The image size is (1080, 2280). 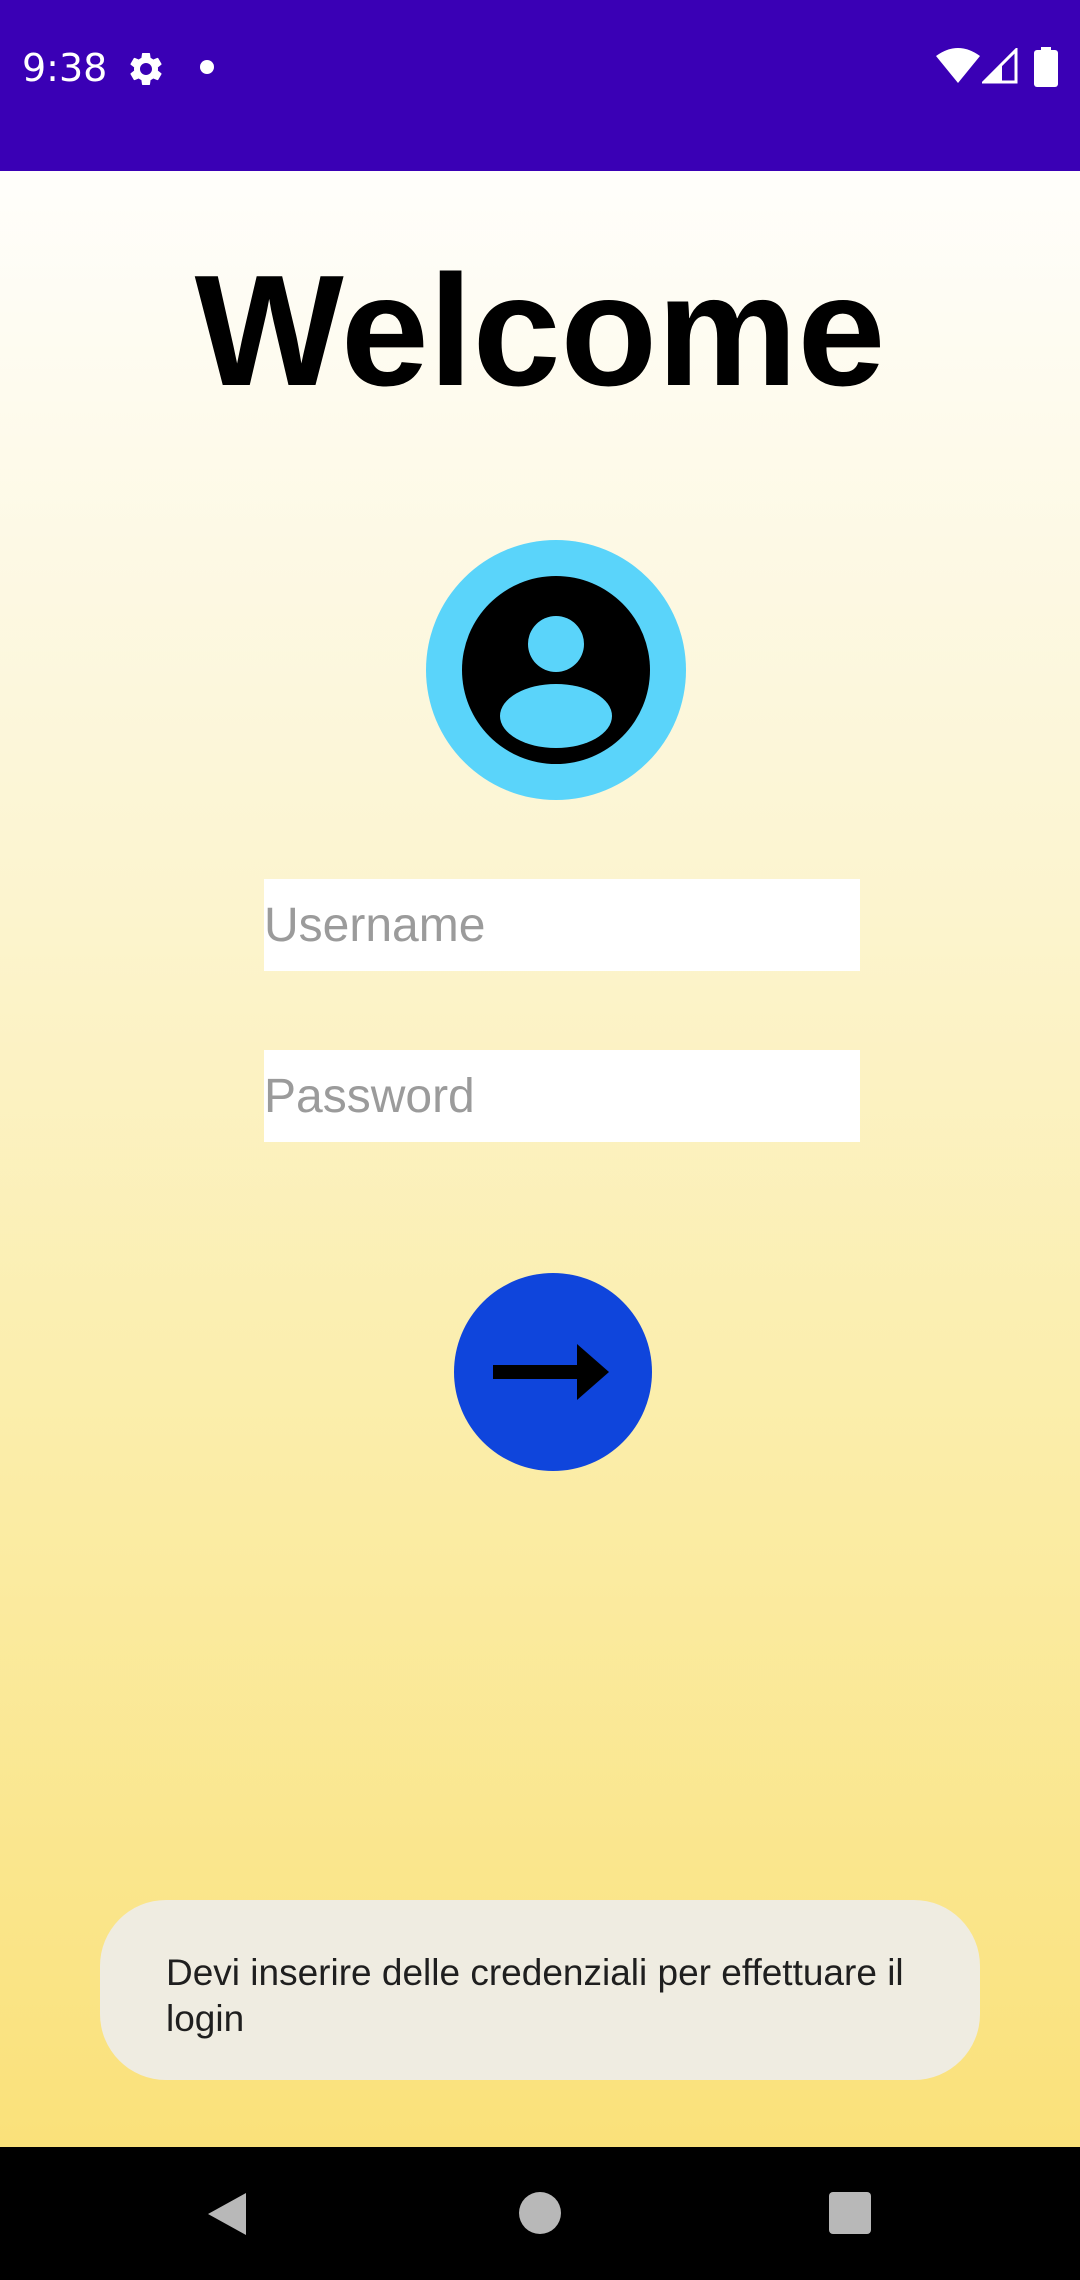 I want to click on status-bar: 9:38, so click(x=540, y=85).